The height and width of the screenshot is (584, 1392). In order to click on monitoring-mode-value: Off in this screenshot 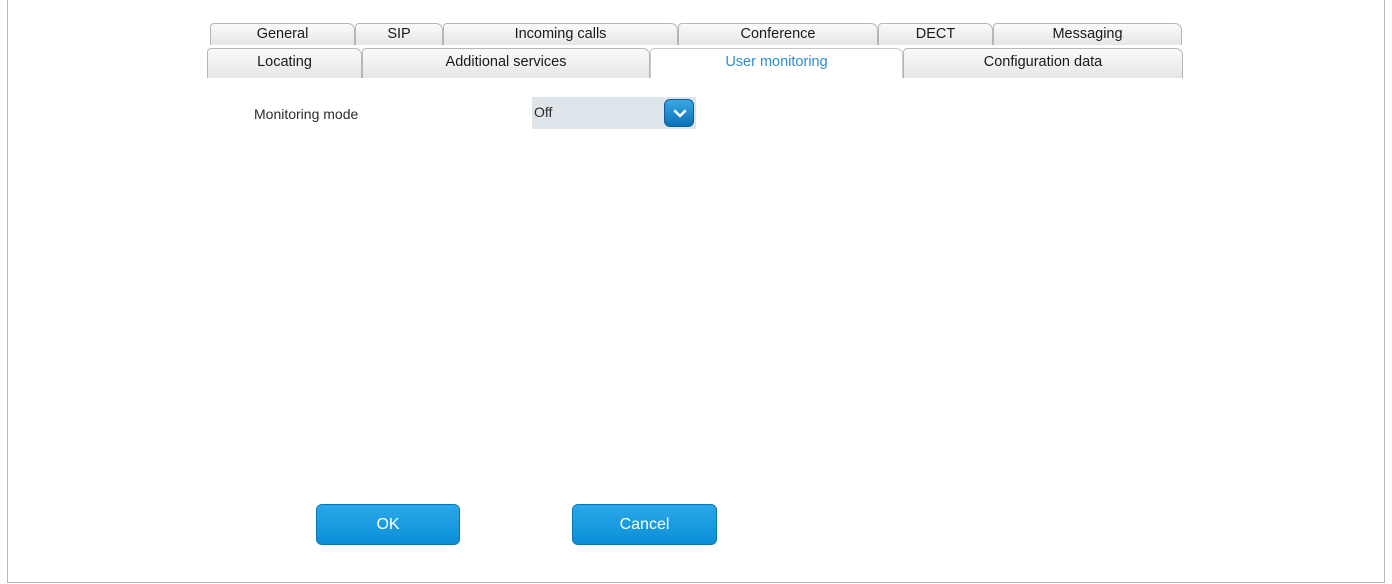, I will do `click(543, 112)`.